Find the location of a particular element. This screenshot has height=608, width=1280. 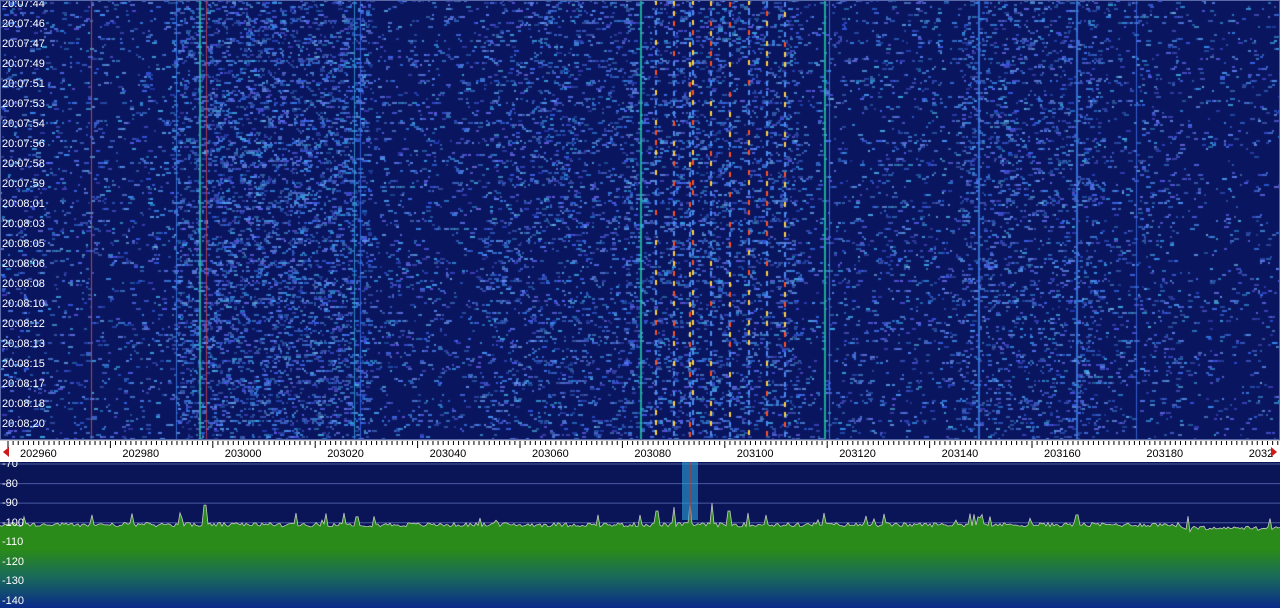

frequency-label: 203060 is located at coordinates (550, 454).